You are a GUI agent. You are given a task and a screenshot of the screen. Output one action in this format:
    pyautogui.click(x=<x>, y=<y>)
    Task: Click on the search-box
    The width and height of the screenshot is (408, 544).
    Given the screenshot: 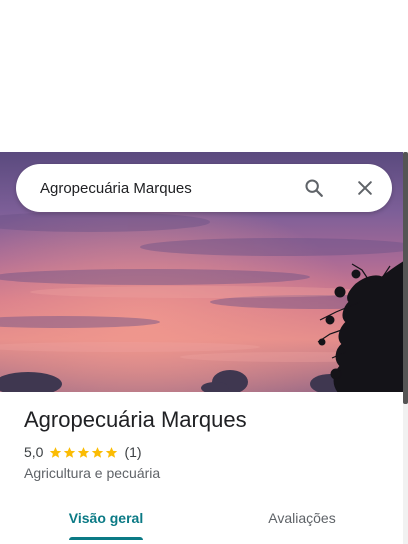 What is the action you would take?
    pyautogui.click(x=204, y=188)
    